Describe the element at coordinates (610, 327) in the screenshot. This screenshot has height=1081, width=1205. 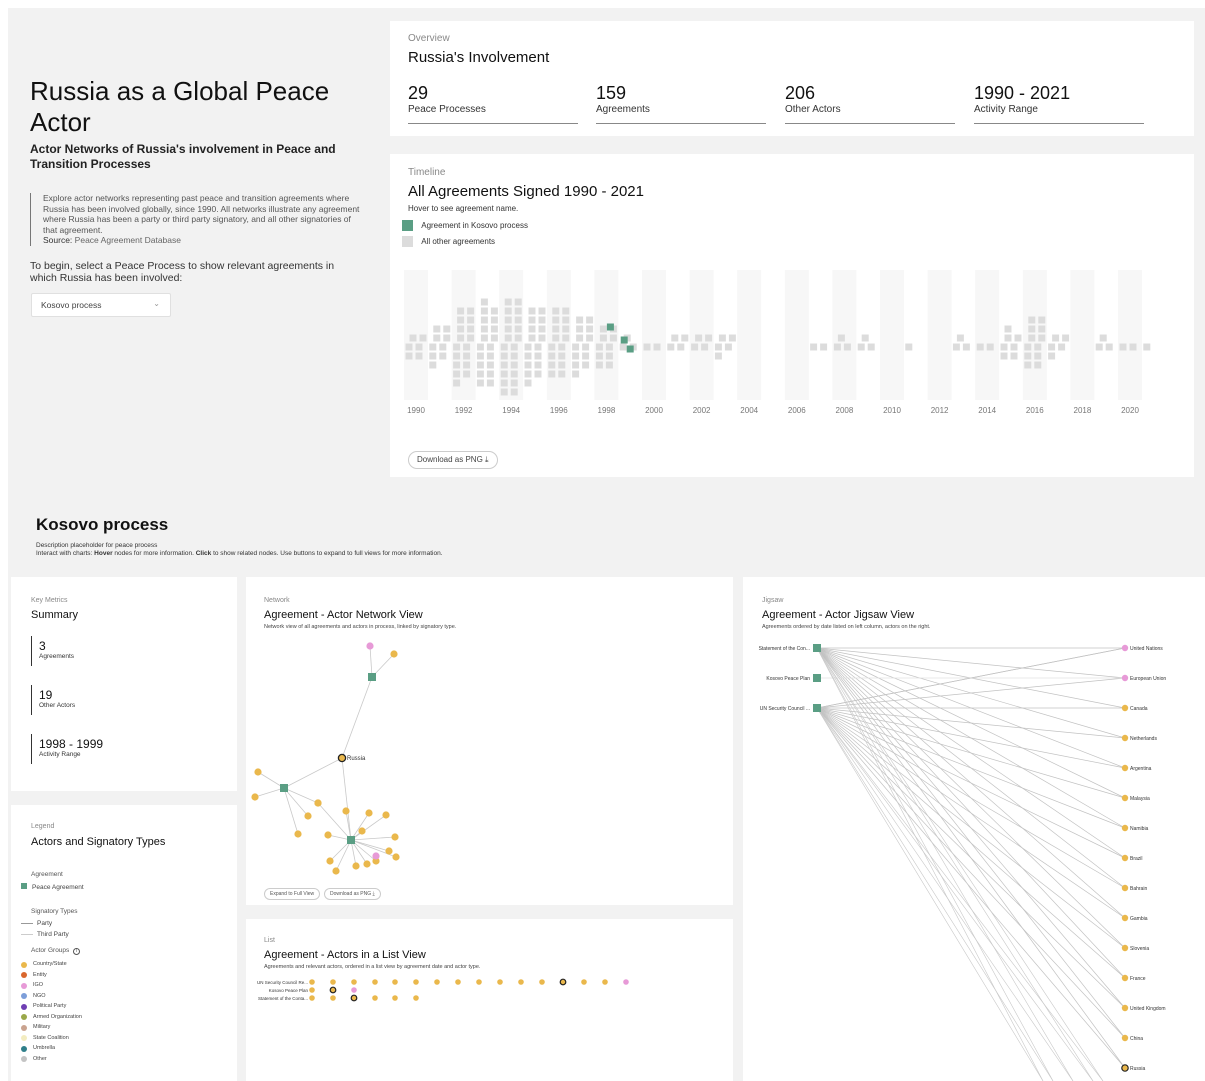
I see `kosovo-agreement-mark` at that location.